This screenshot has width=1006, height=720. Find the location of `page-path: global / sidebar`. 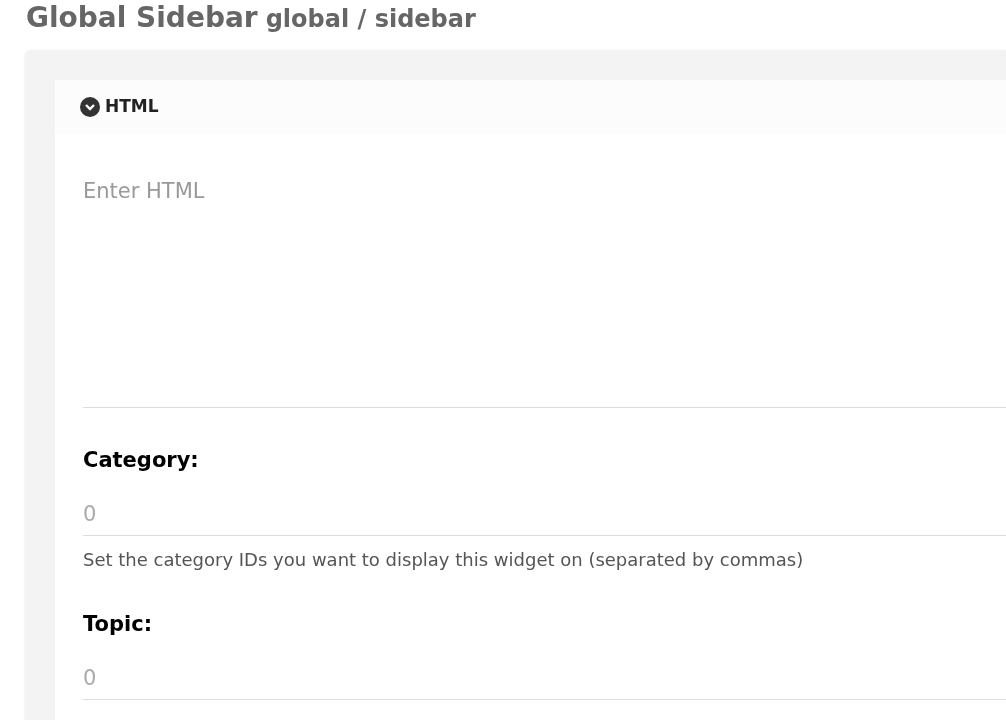

page-path: global / sidebar is located at coordinates (370, 19).